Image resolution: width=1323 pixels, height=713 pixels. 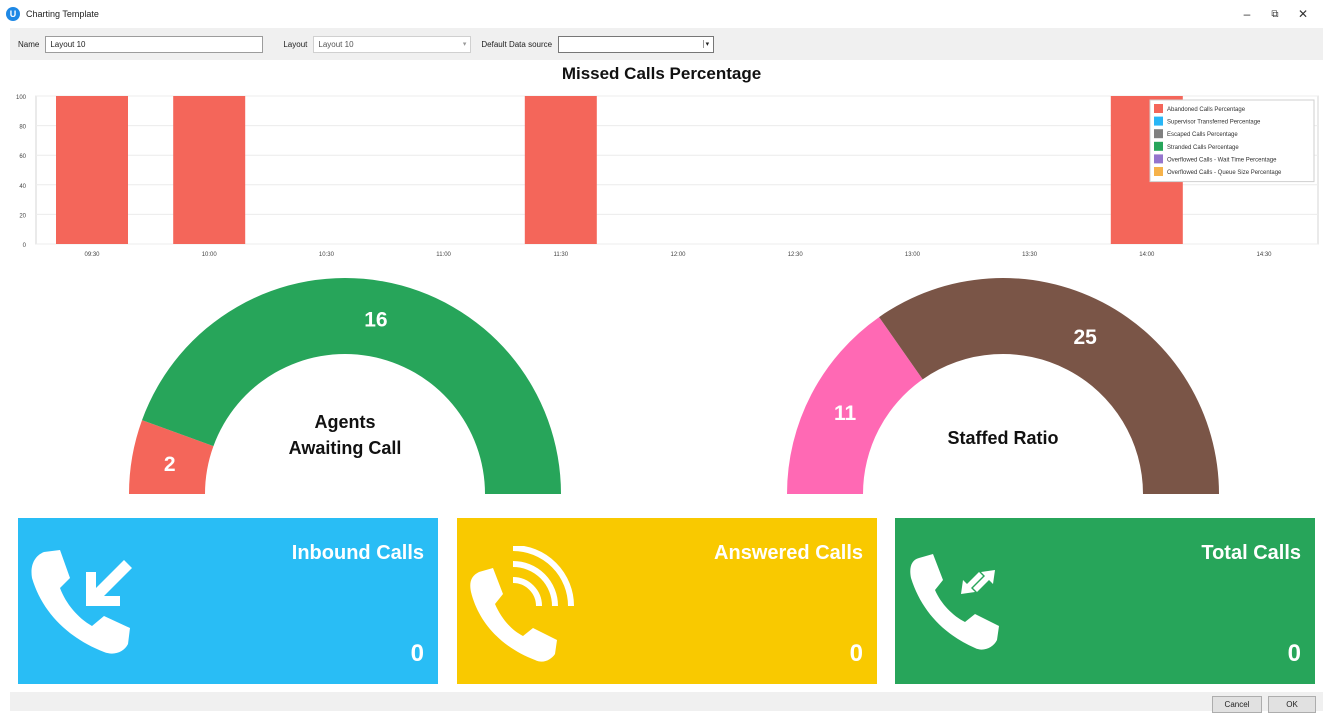 What do you see at coordinates (845, 413) in the screenshot?
I see `gauge-segment-label: 11` at bounding box center [845, 413].